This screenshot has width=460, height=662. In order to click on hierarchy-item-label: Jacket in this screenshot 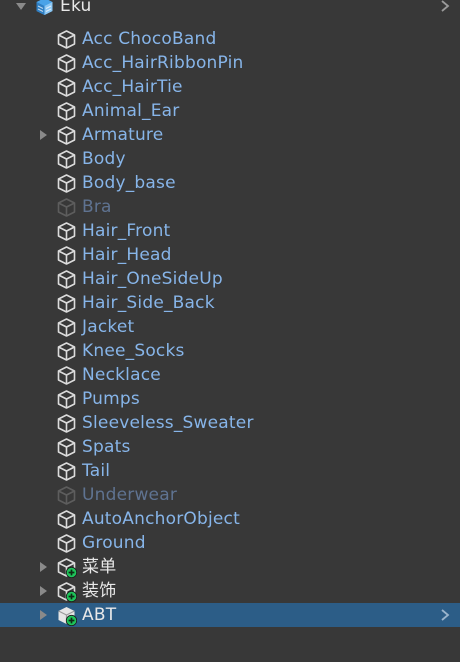, I will do `click(108, 327)`.